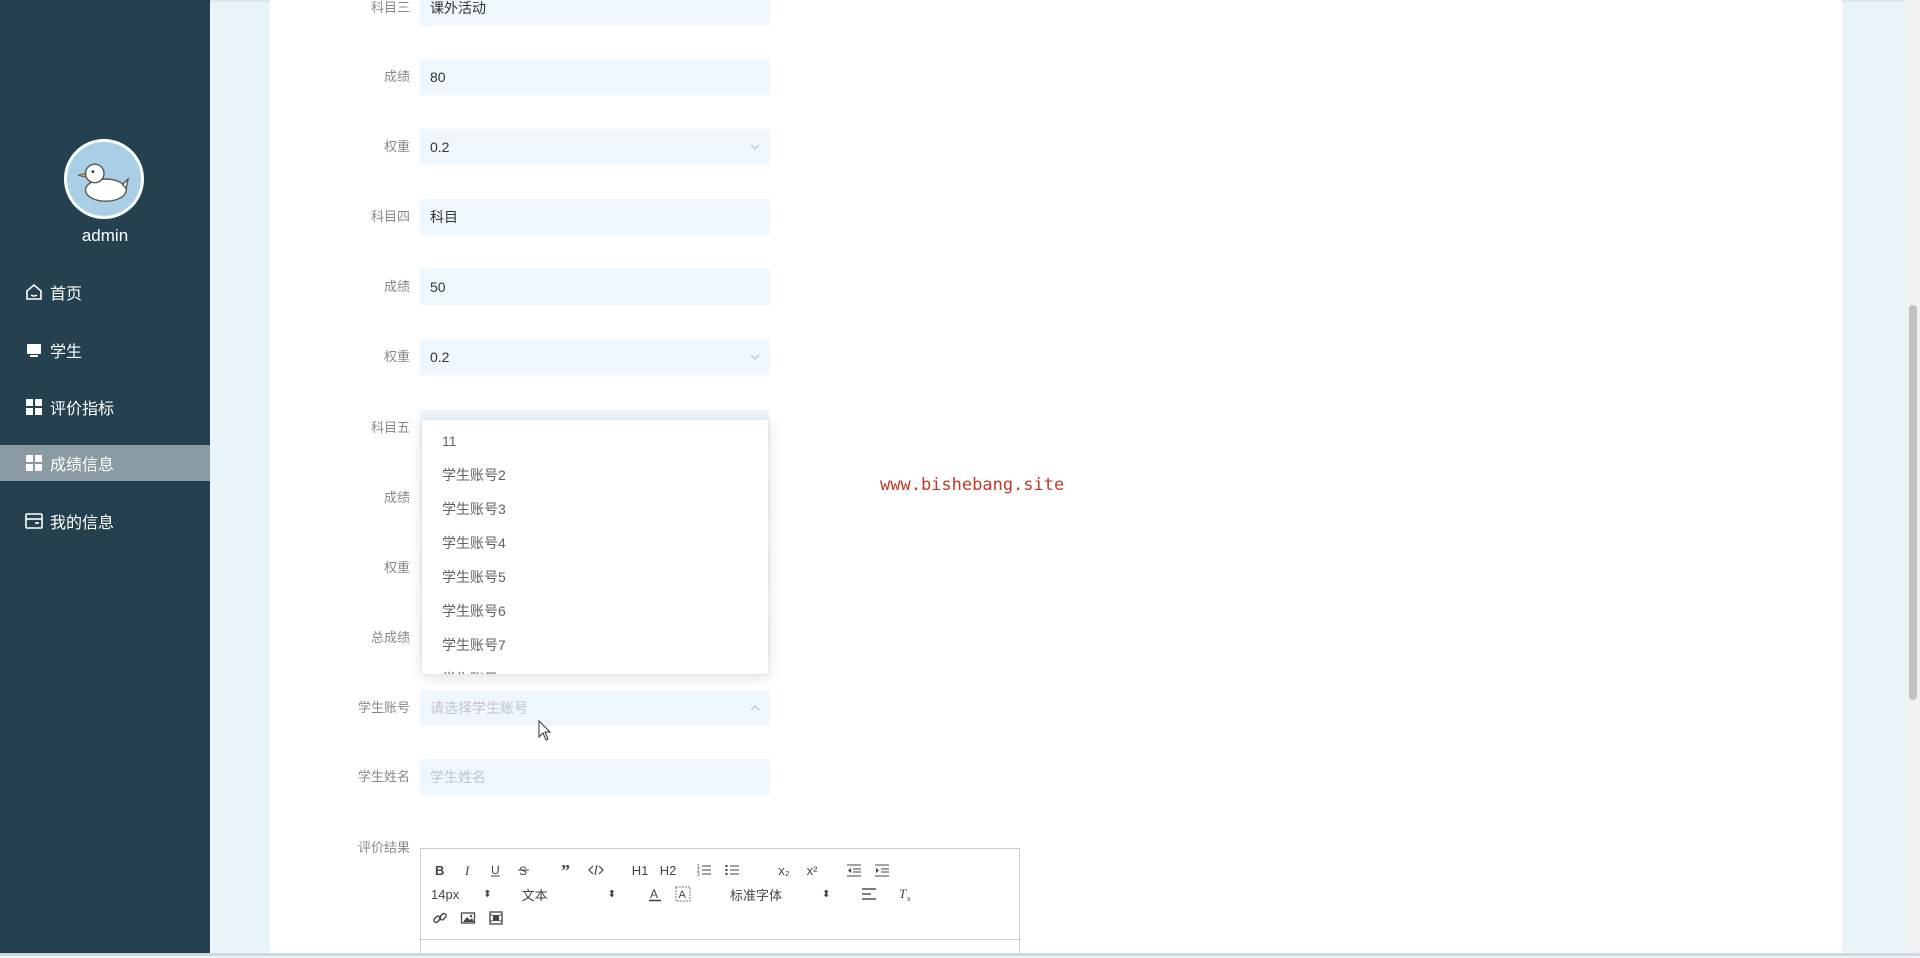 The height and width of the screenshot is (958, 1920). Describe the element at coordinates (595, 147) in the screenshot. I see `weight3-select: 0.2` at that location.